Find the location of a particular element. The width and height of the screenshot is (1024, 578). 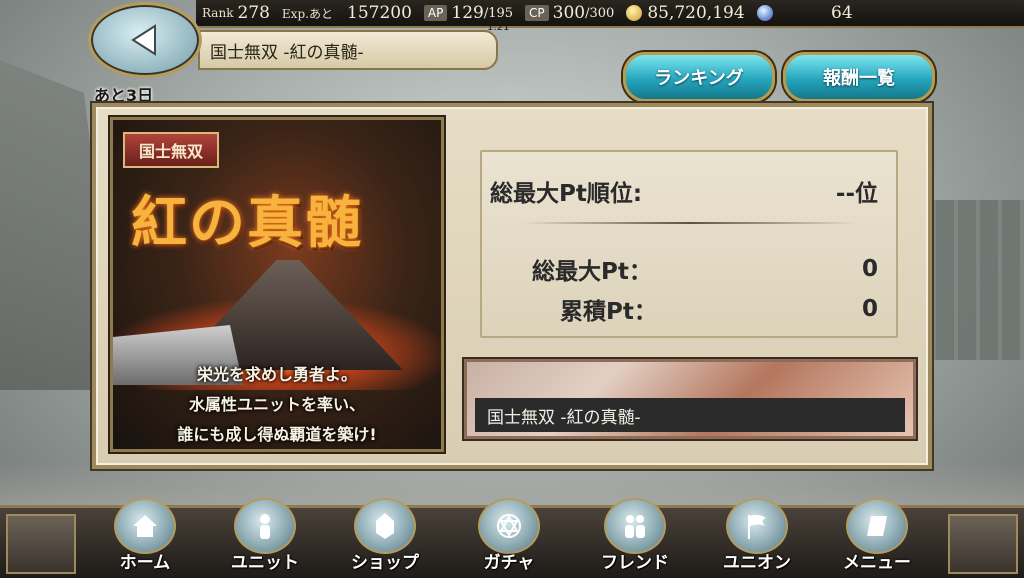

rewards-list-button: 報酬一覧 is located at coordinates (859, 77).